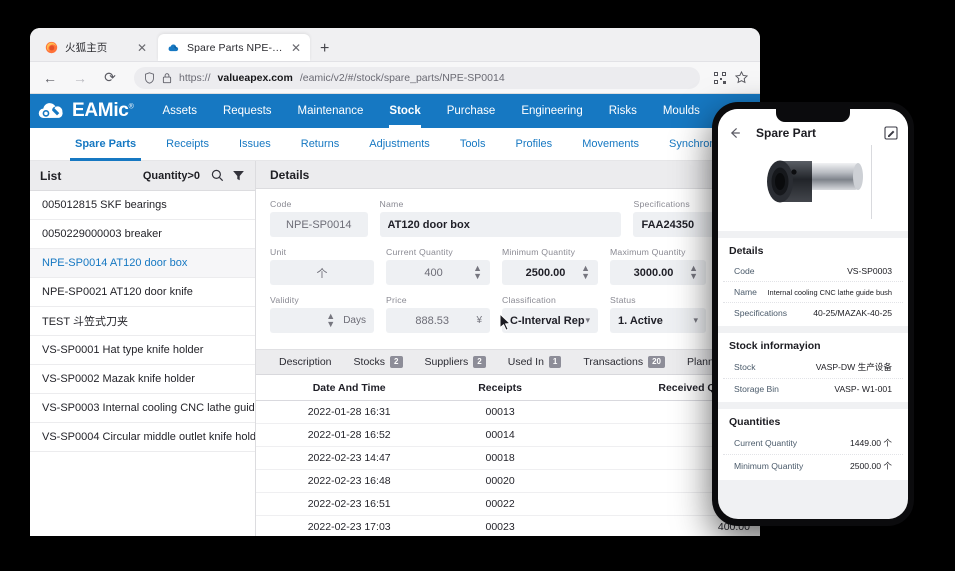  Describe the element at coordinates (404, 111) in the screenshot. I see `nav-stock: Stock` at that location.